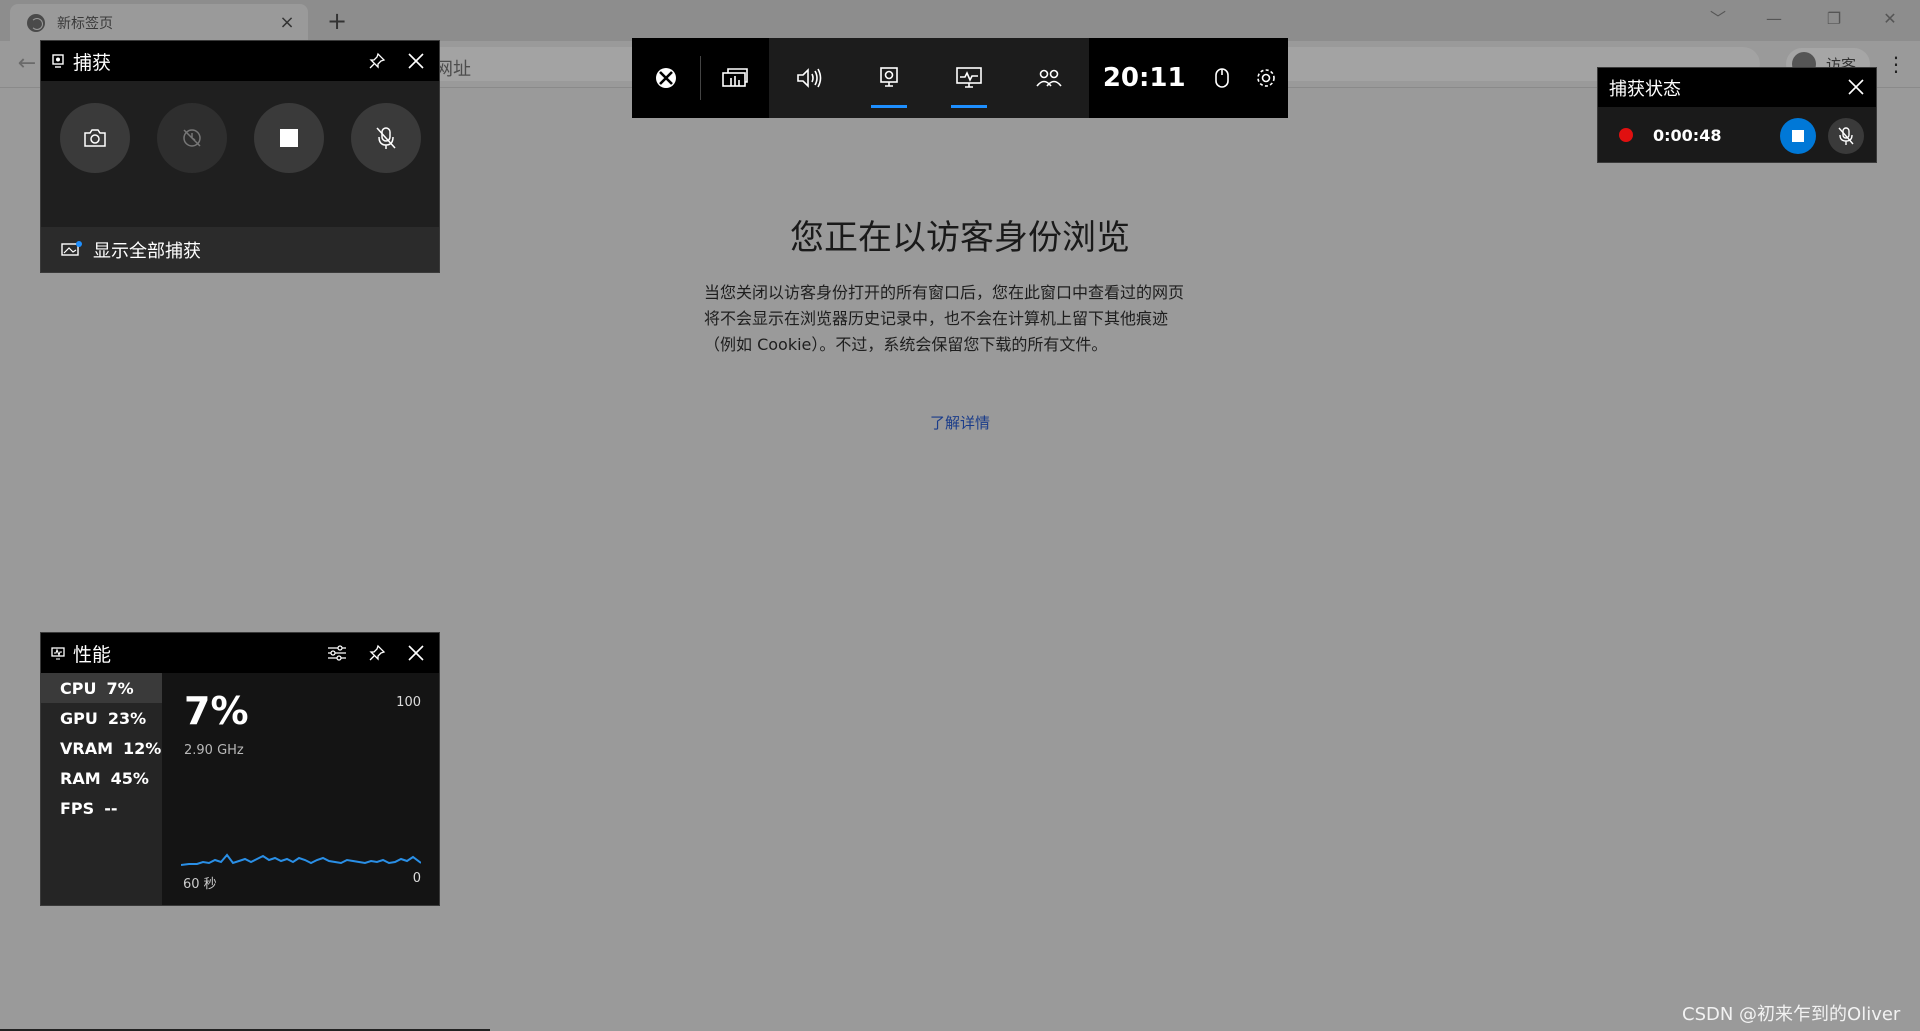  I want to click on usage-graph, so click(301, 859).